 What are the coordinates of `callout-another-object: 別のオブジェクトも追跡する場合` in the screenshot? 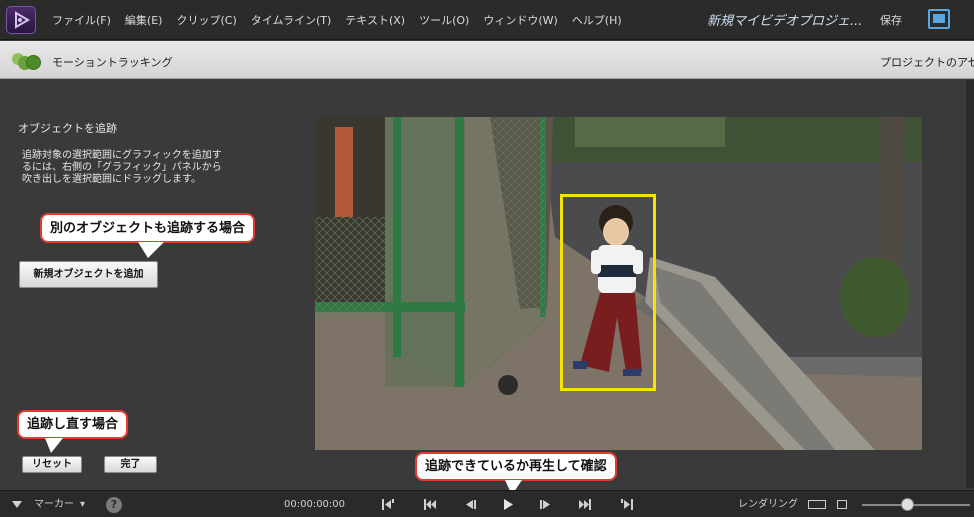 It's located at (148, 235).